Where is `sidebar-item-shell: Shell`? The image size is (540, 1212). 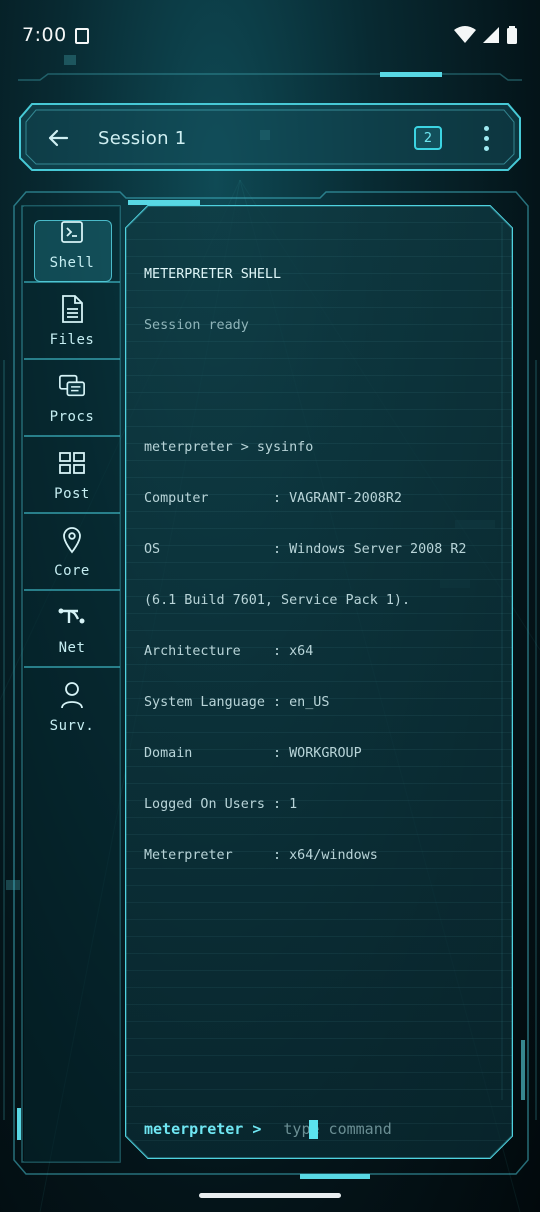
sidebar-item-shell: Shell is located at coordinates (72, 244).